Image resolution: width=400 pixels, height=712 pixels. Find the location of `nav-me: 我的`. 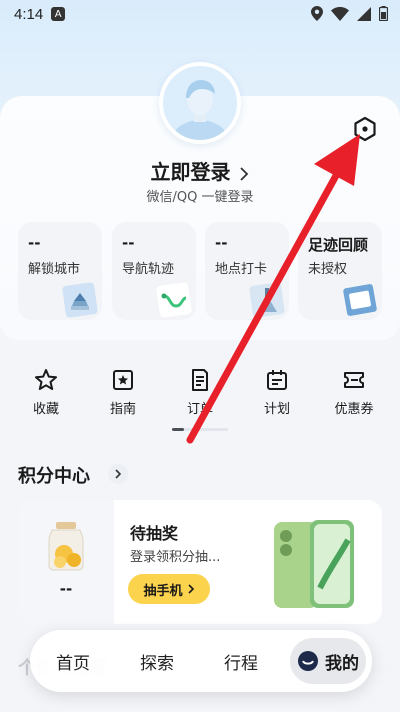

nav-me: 我的 is located at coordinates (328, 661).